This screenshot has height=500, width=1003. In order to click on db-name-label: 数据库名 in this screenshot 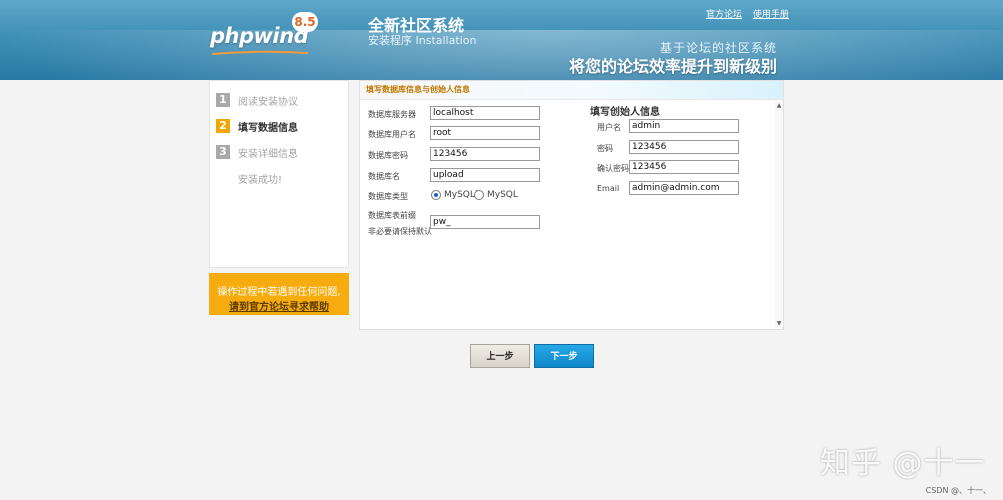, I will do `click(384, 176)`.